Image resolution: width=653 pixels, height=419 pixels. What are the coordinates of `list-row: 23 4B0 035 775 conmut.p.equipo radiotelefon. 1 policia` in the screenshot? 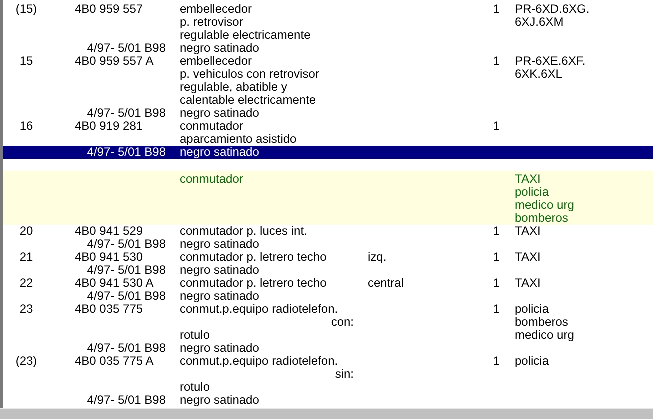 It's located at (328, 309).